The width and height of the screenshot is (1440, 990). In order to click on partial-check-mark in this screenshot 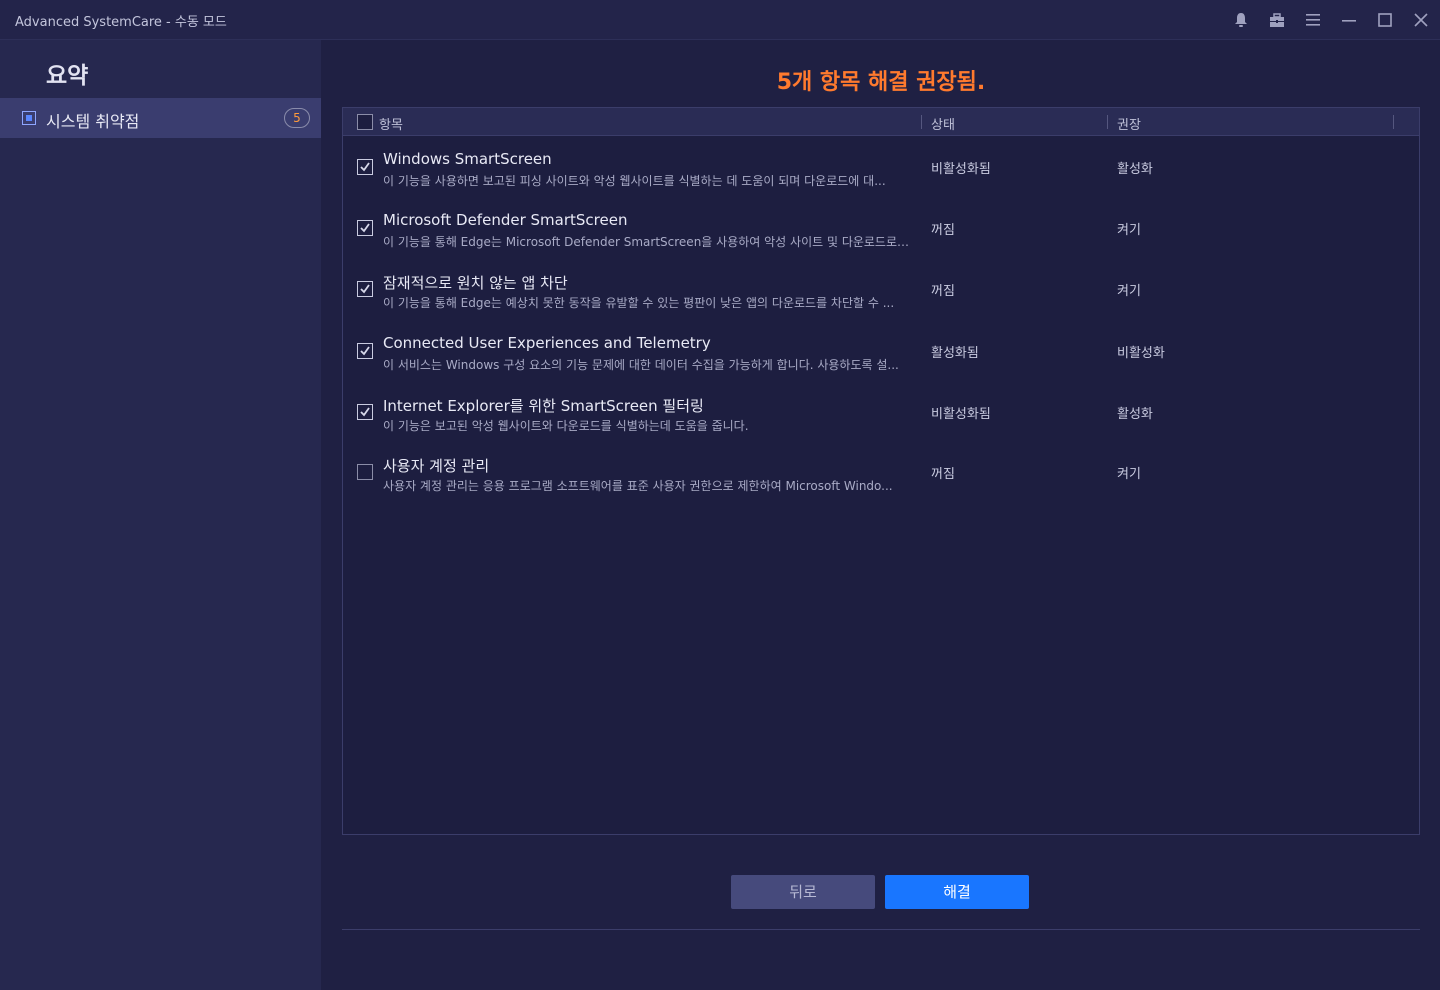, I will do `click(29, 118)`.